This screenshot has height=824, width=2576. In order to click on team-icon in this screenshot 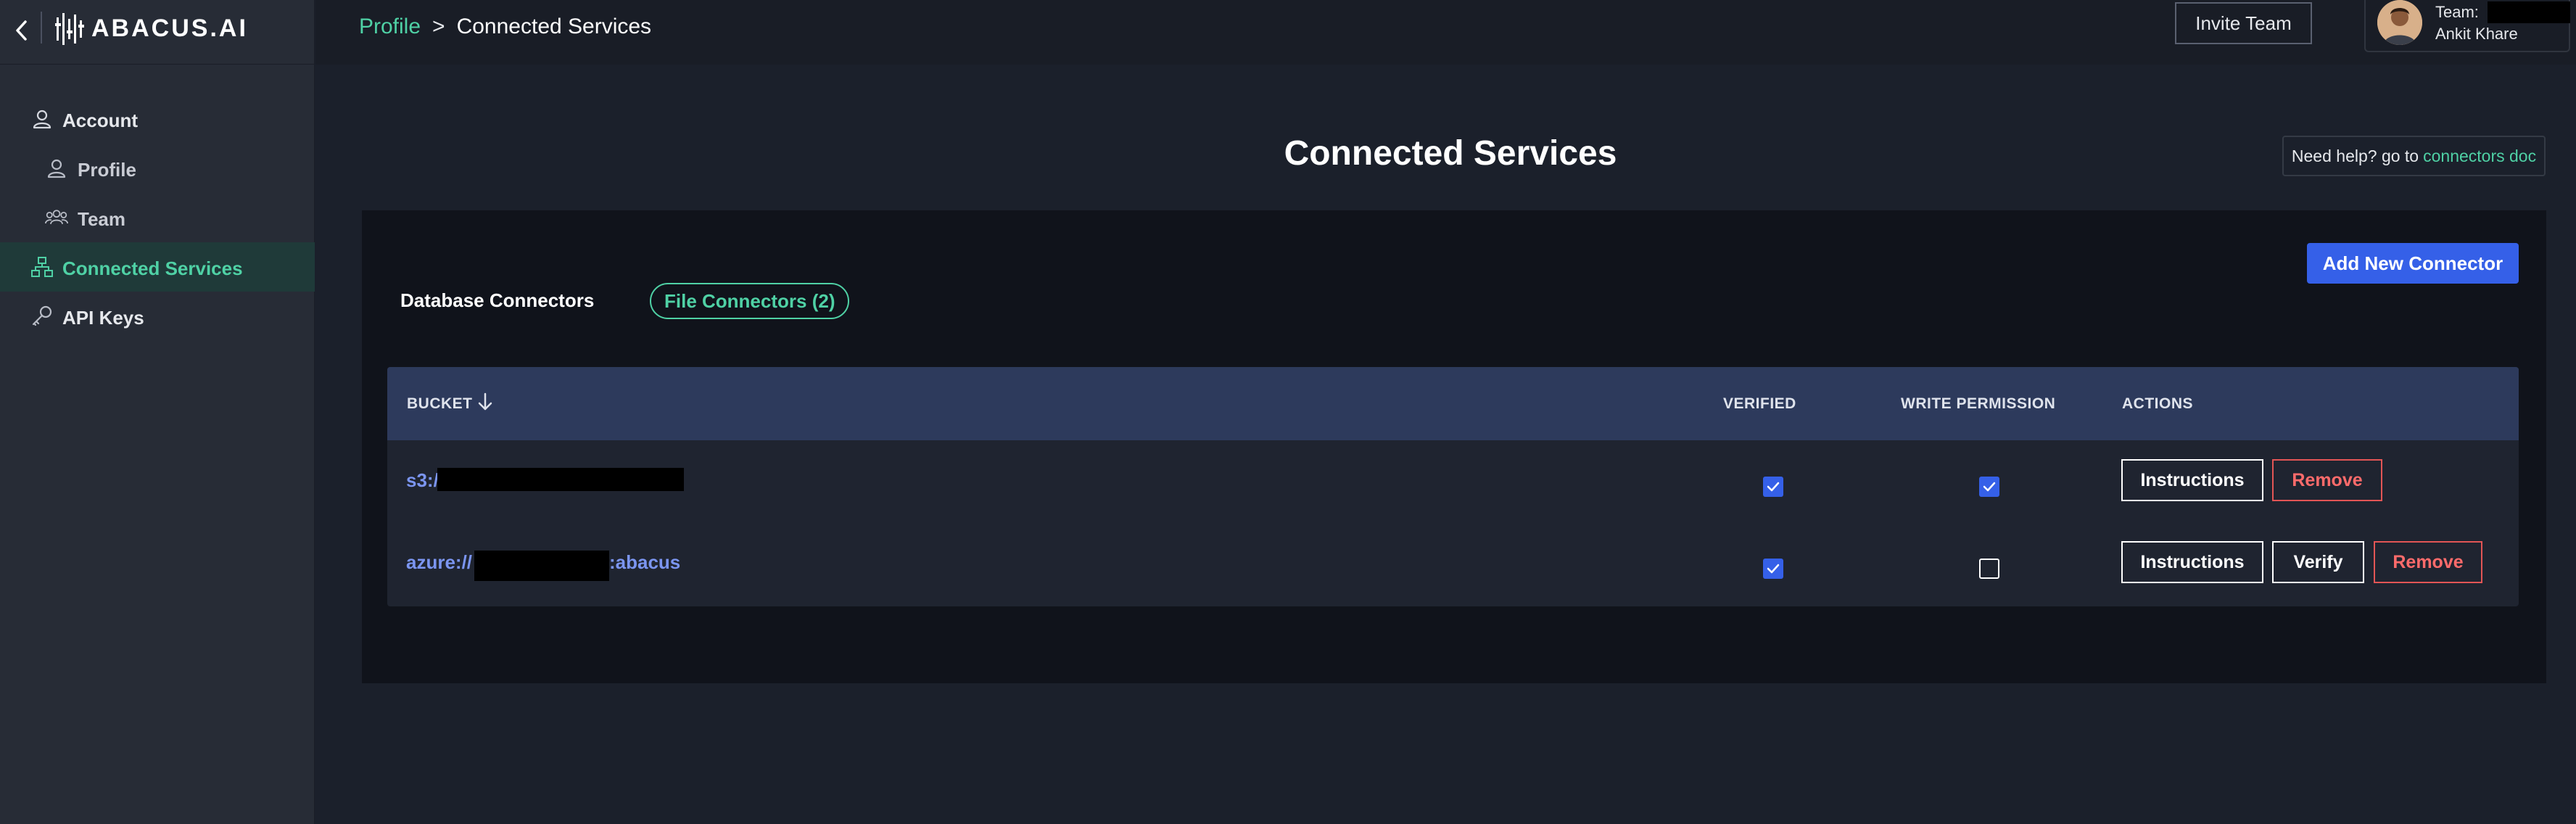, I will do `click(57, 217)`.